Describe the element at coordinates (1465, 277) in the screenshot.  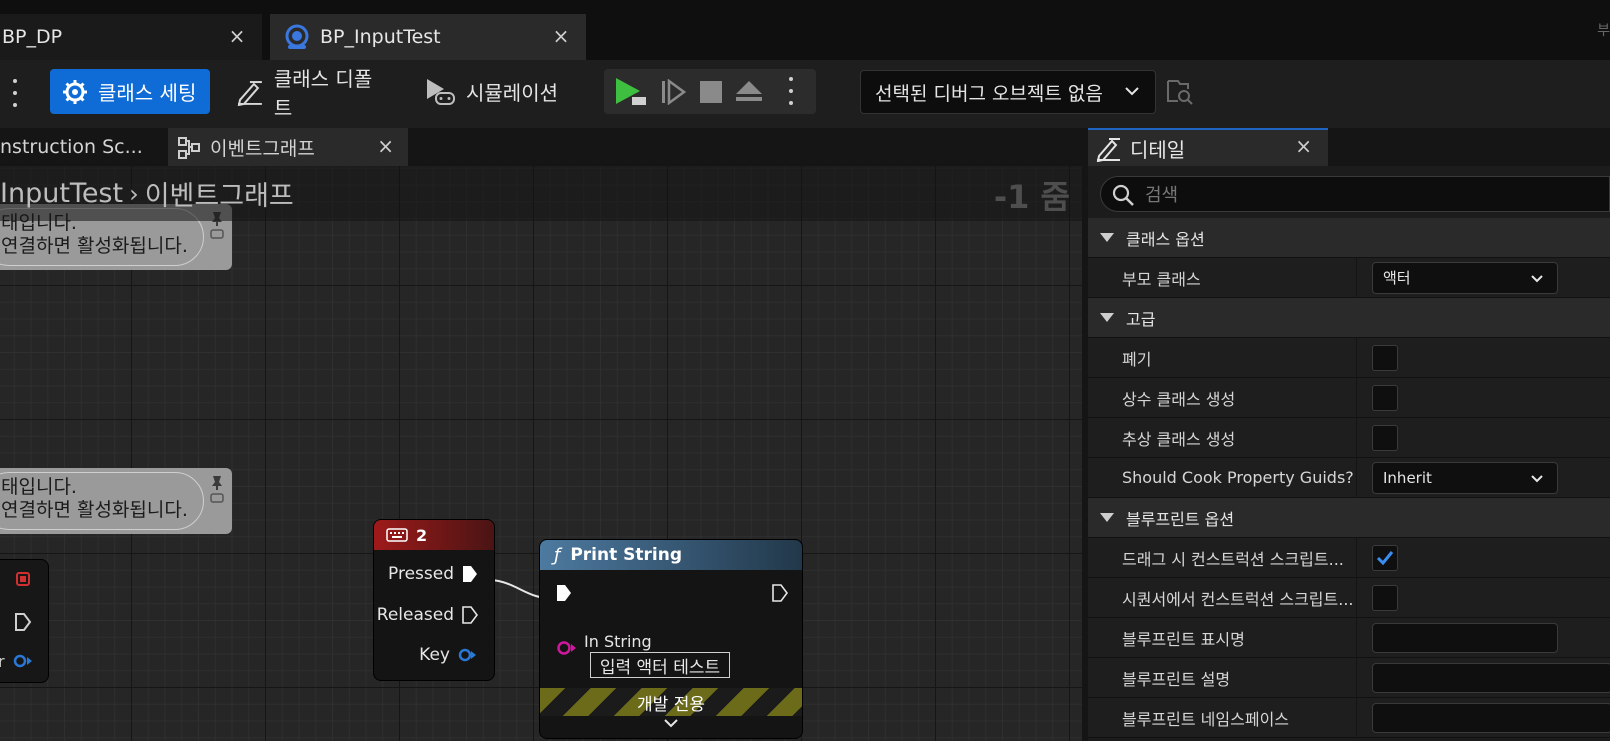
I see `parent-class-dropdown: 액터` at that location.